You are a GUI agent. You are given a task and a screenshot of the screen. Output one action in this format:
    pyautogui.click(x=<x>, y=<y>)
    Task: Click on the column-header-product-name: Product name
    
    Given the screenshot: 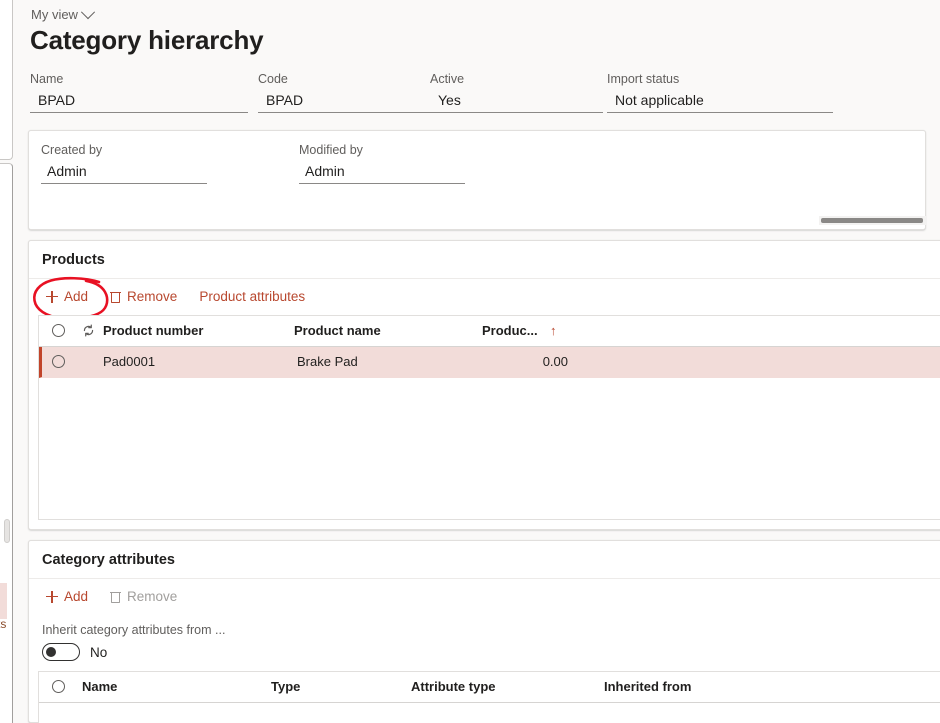 What is the action you would take?
    pyautogui.click(x=337, y=330)
    